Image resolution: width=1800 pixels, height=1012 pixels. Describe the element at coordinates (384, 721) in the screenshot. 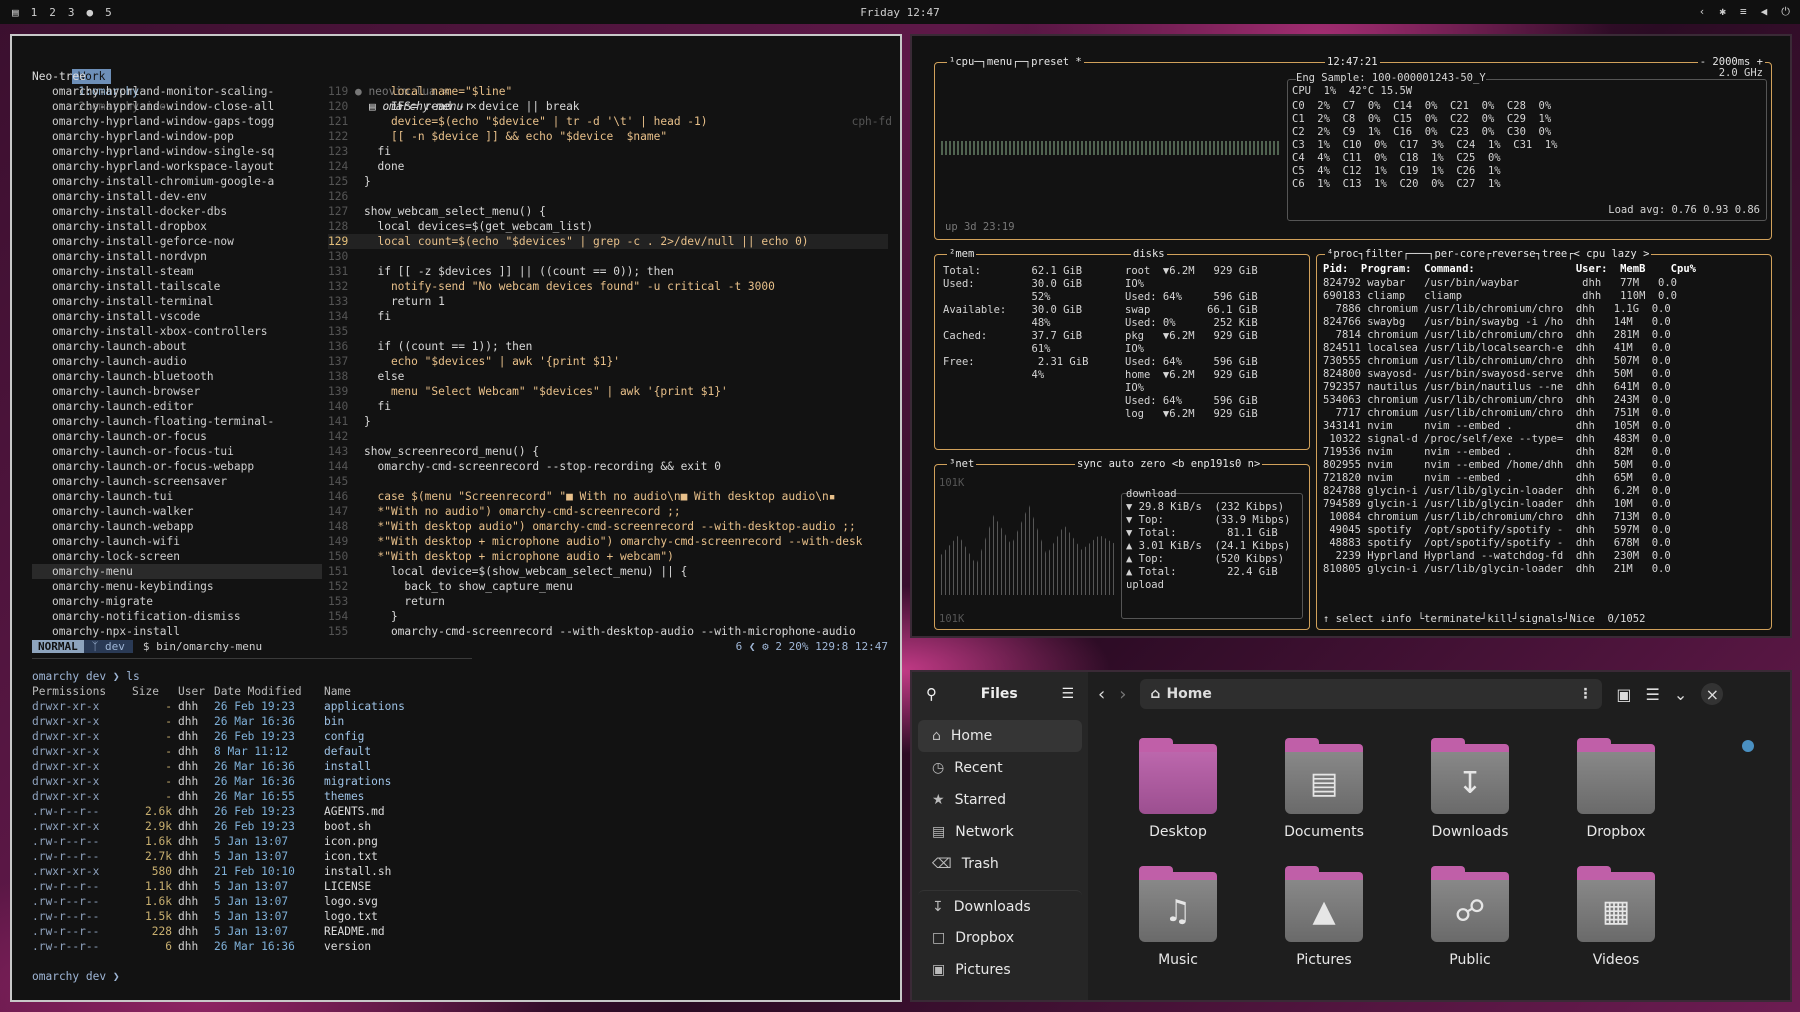

I see `ls-cell: bin` at that location.